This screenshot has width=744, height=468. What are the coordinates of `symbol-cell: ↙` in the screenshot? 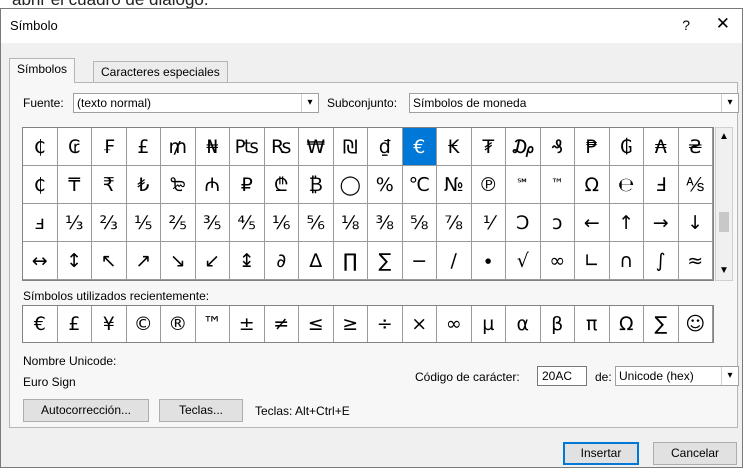 It's located at (212, 261).